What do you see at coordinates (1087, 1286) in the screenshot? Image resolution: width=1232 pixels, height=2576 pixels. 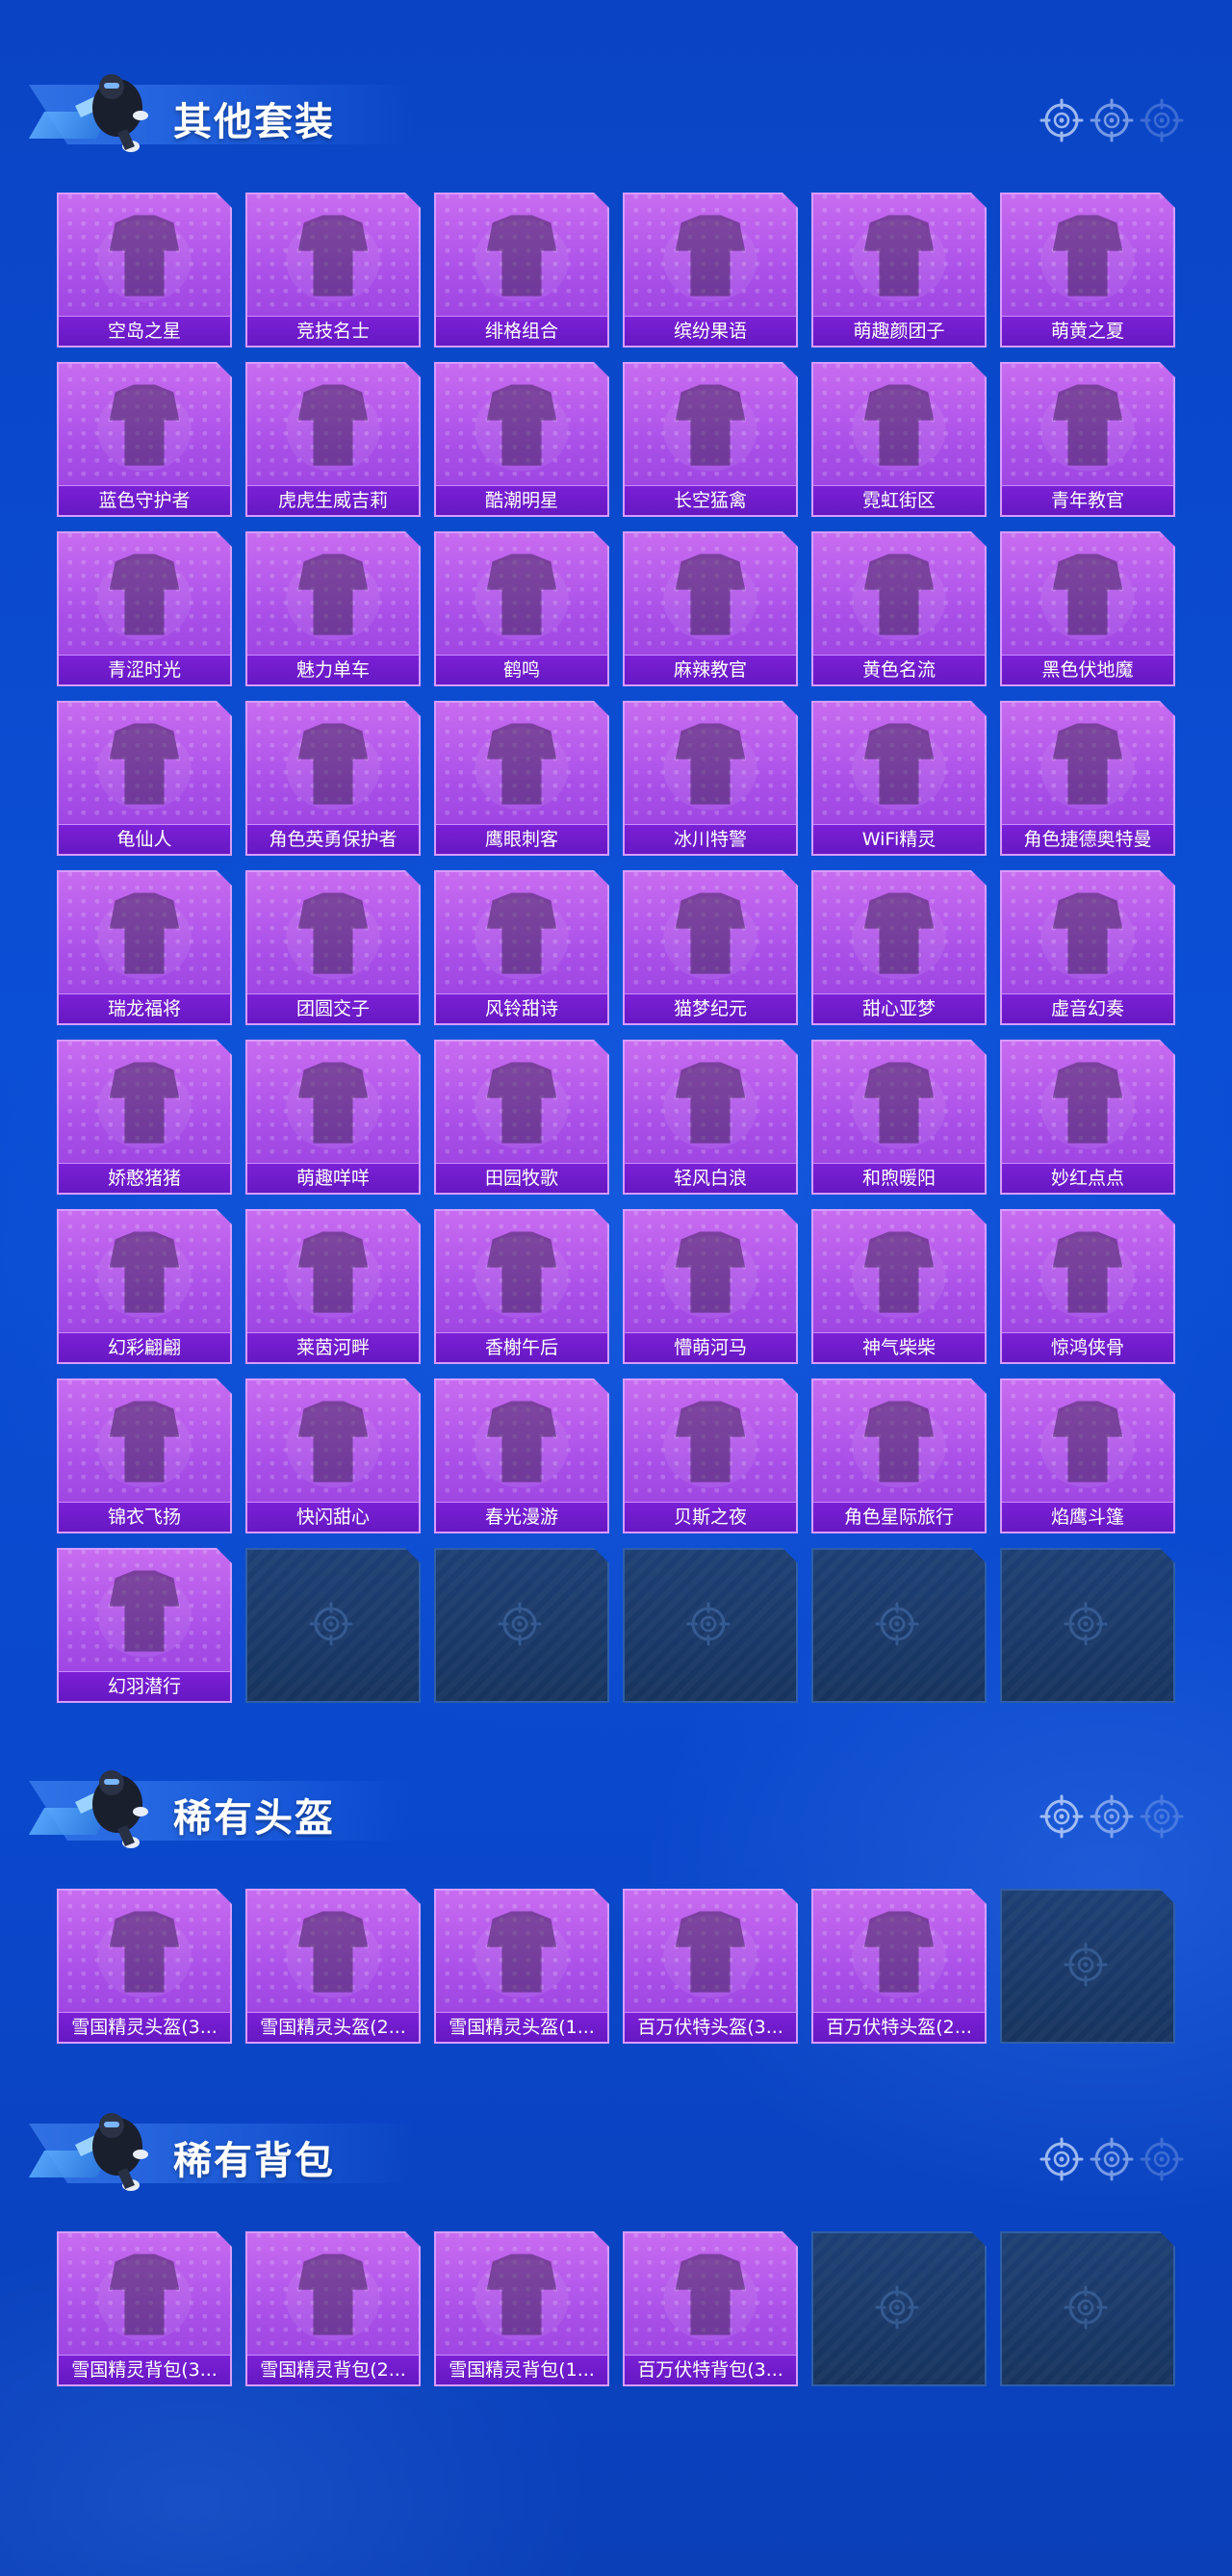 I see `item-card: 惊鸿侠骨` at bounding box center [1087, 1286].